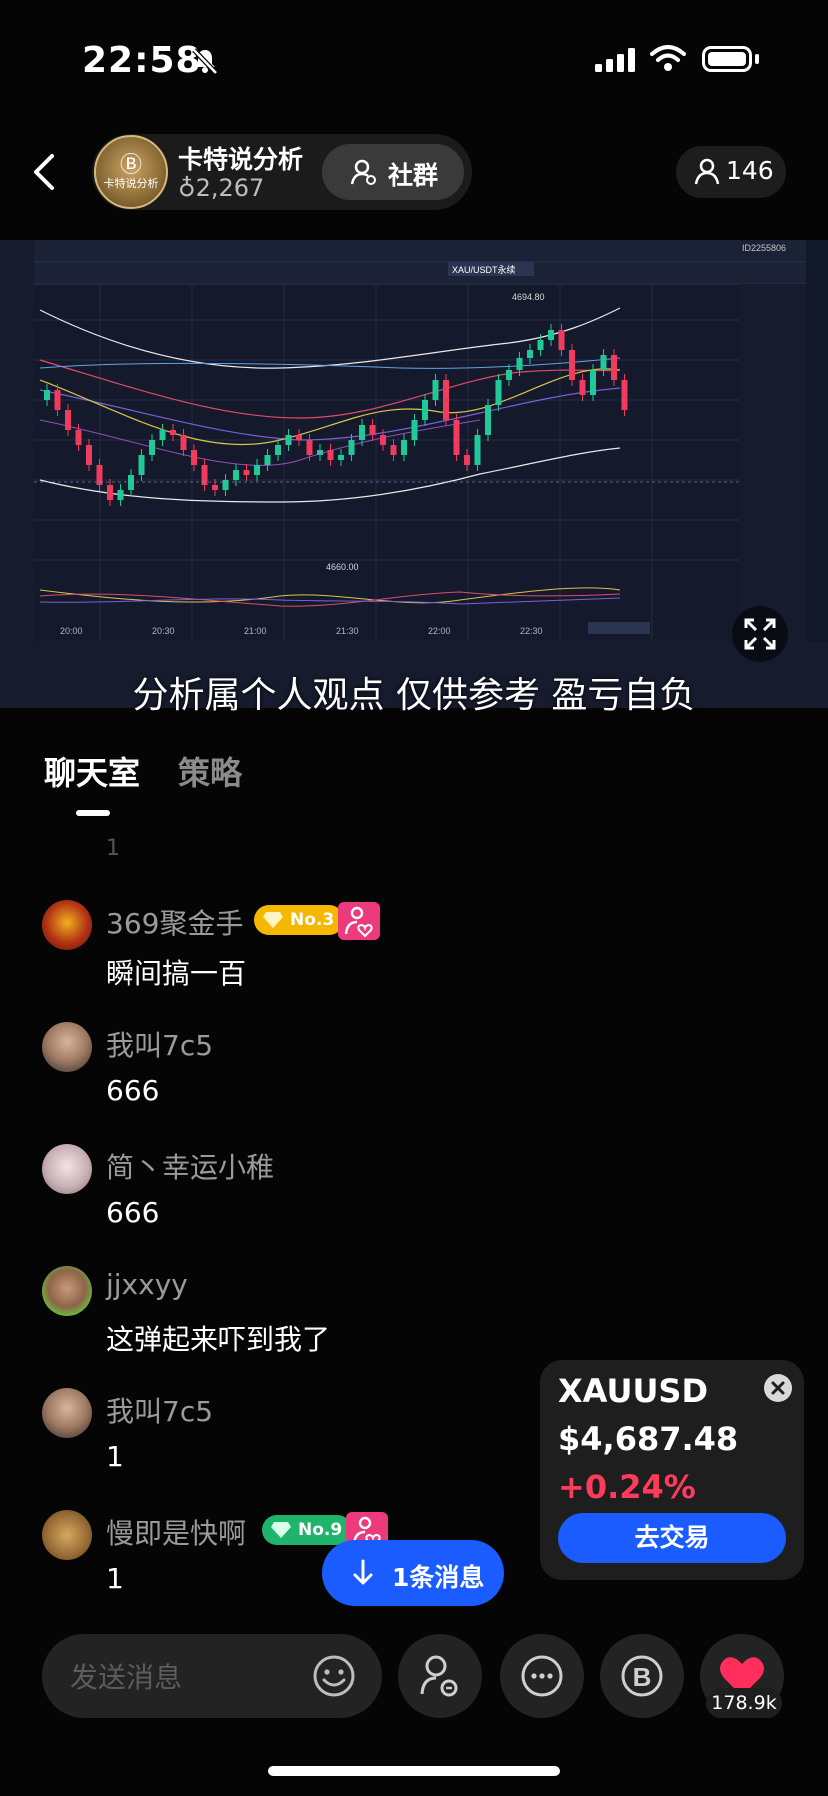  I want to click on time-axis-label: 22:00, so click(439, 631).